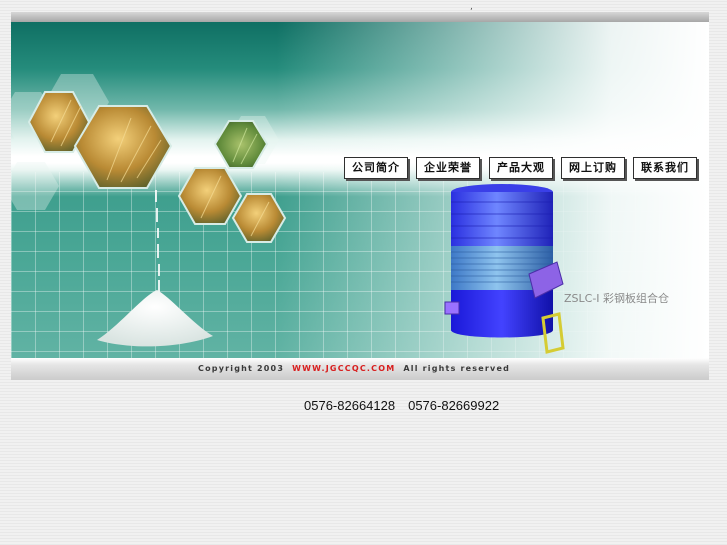  What do you see at coordinates (360, 17) in the screenshot?
I see `top-strip` at bounding box center [360, 17].